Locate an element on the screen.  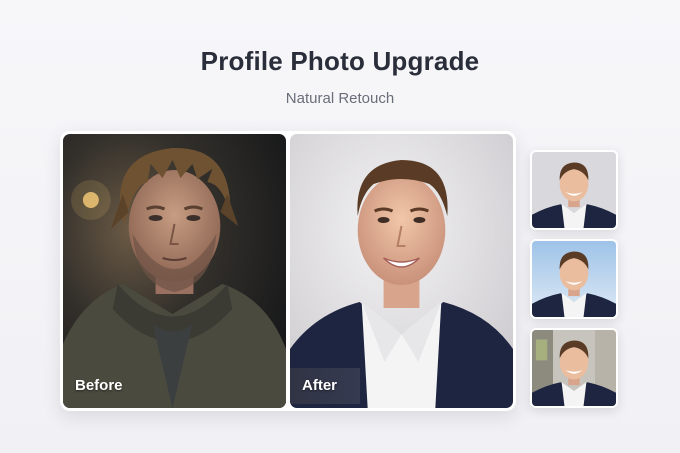
after-label: After is located at coordinates (320, 385).